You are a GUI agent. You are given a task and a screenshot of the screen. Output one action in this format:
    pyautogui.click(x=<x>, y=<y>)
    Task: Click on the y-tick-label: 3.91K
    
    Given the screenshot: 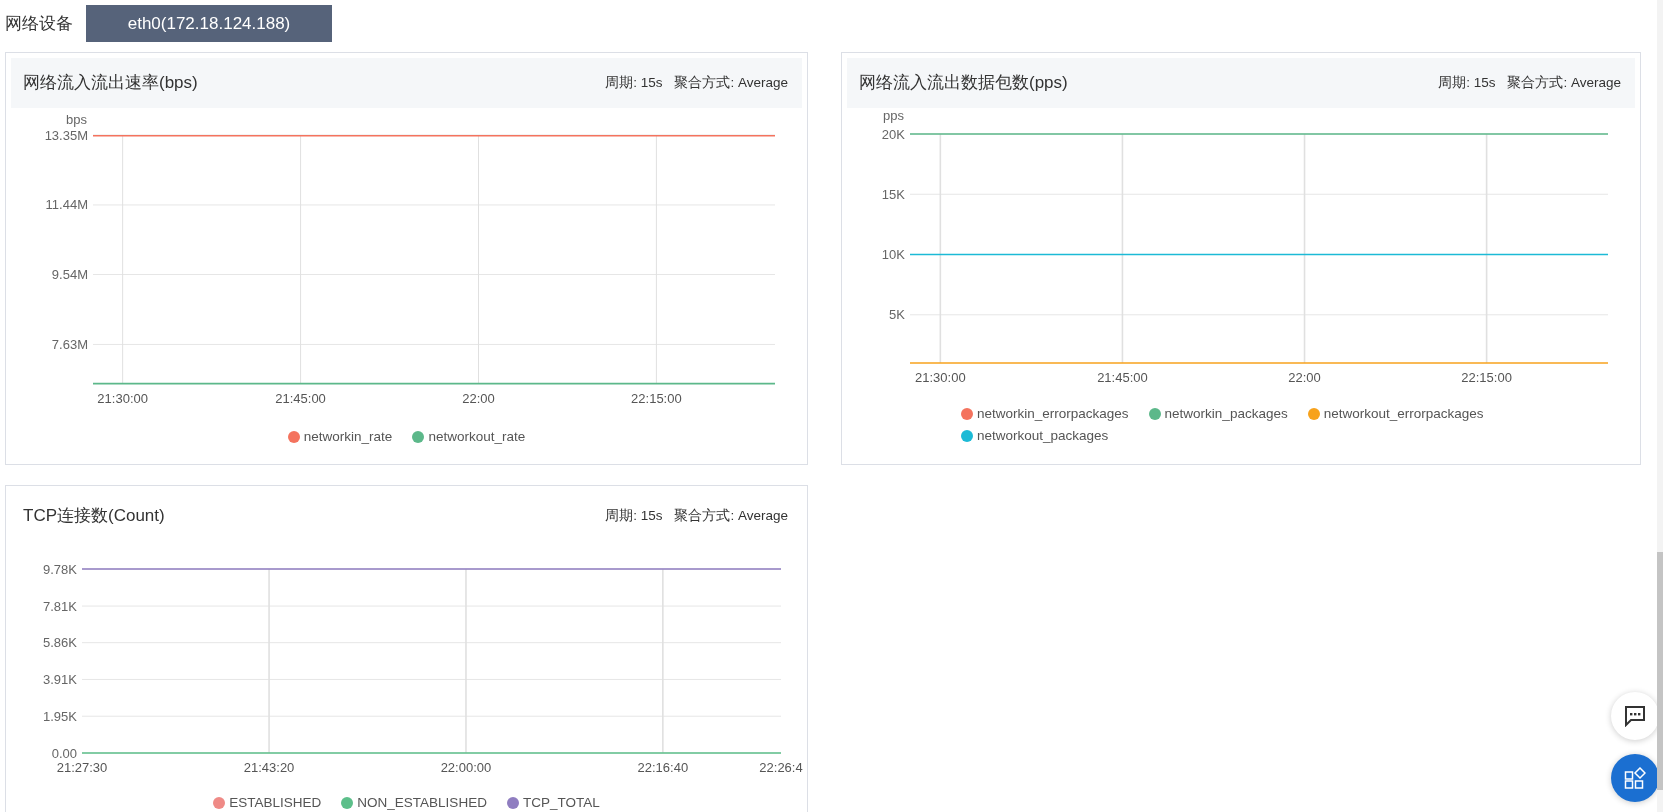 What is the action you would take?
    pyautogui.click(x=60, y=679)
    